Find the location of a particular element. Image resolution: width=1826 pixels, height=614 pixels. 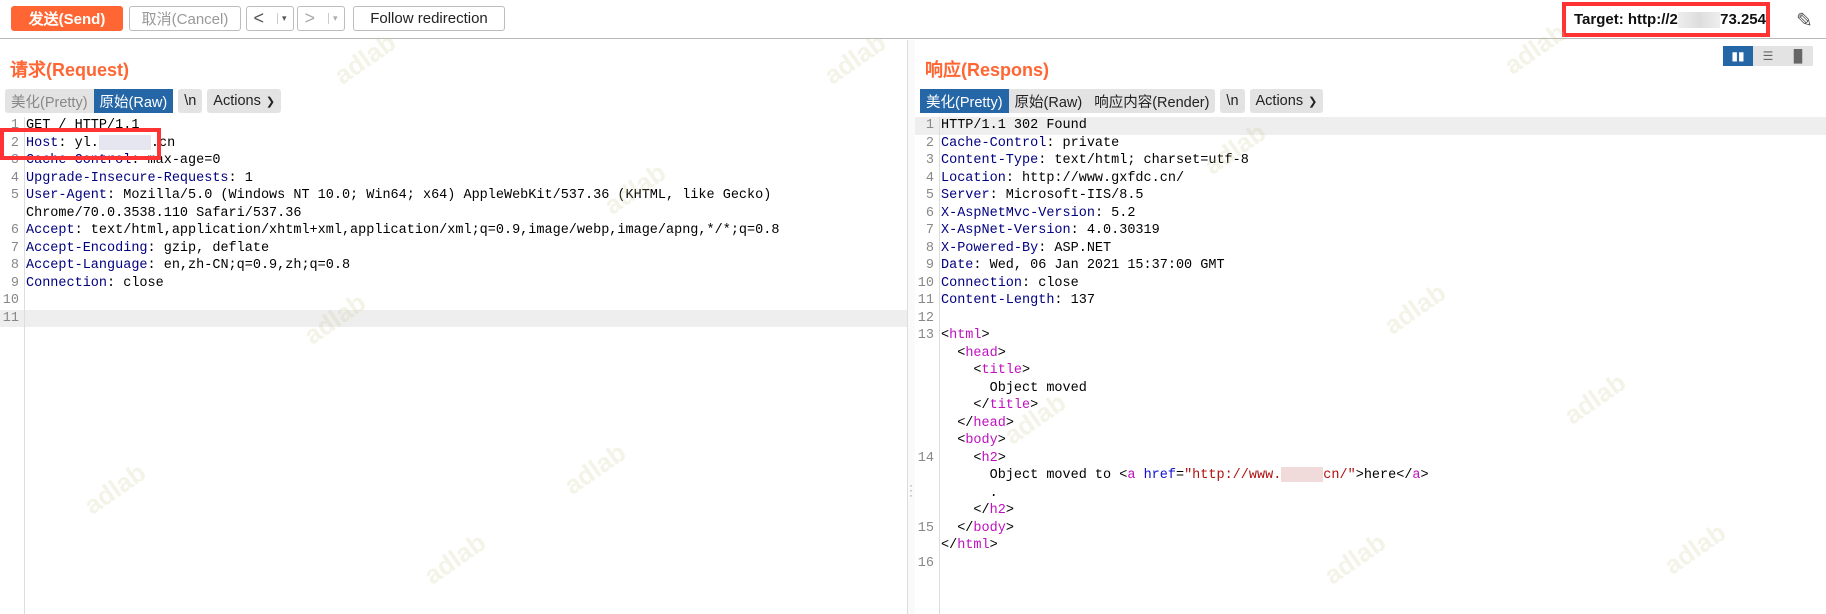

attr-name: href is located at coordinates (1159, 476).